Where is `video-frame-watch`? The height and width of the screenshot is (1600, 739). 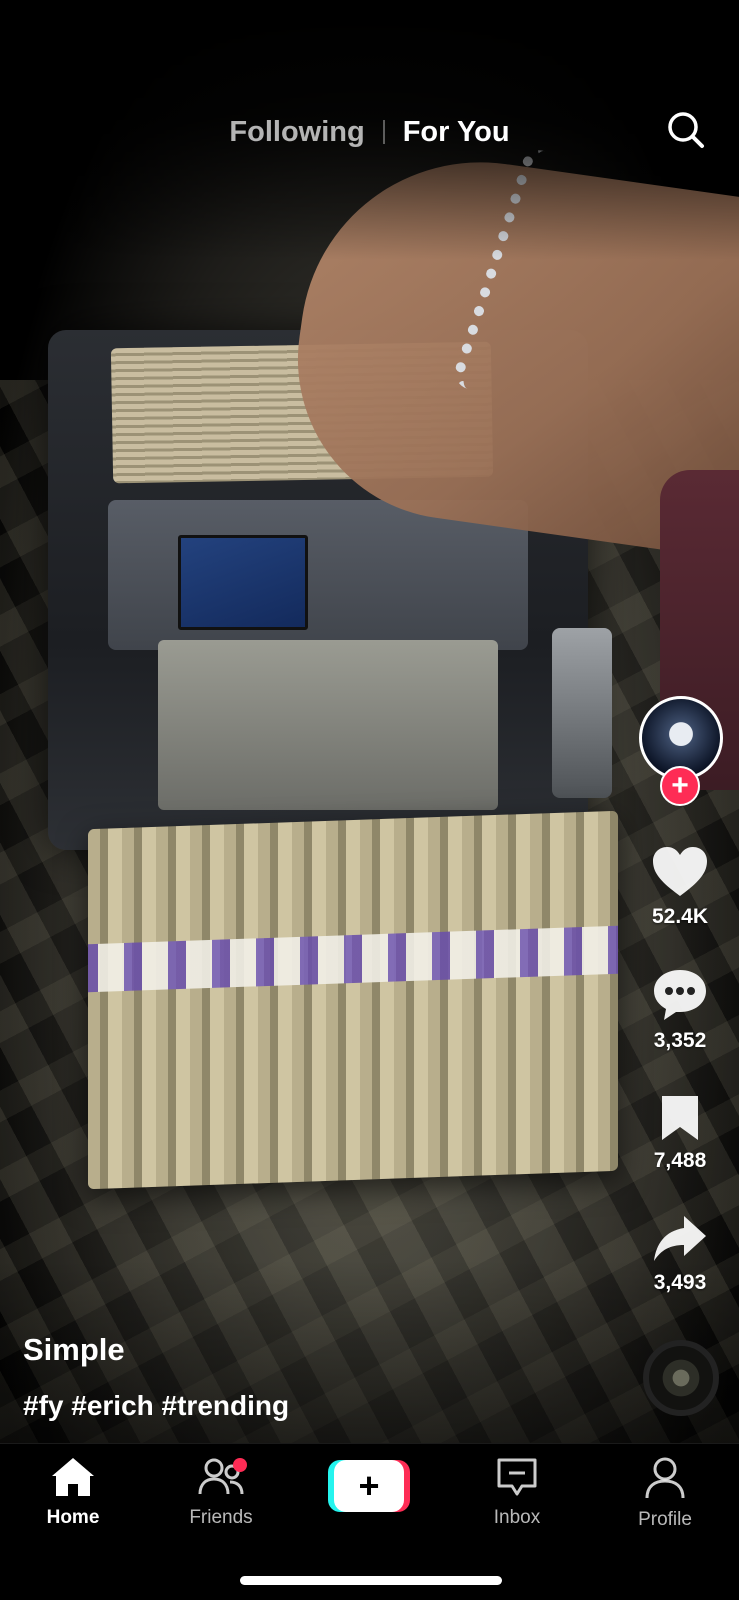 video-frame-watch is located at coordinates (582, 713).